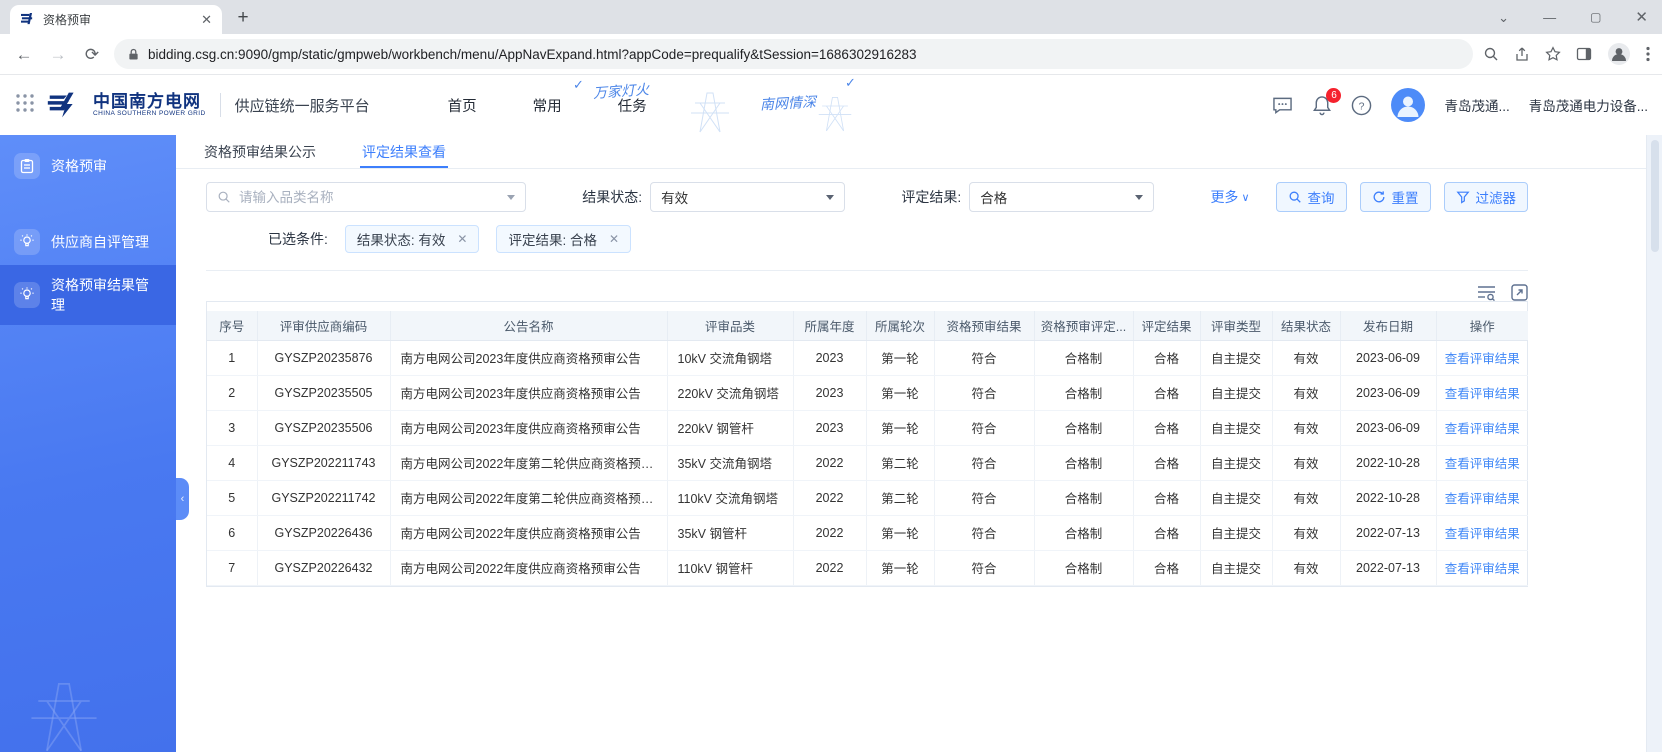 The image size is (1662, 752). Describe the element at coordinates (984, 568) in the screenshot. I see `cell: 符合` at that location.